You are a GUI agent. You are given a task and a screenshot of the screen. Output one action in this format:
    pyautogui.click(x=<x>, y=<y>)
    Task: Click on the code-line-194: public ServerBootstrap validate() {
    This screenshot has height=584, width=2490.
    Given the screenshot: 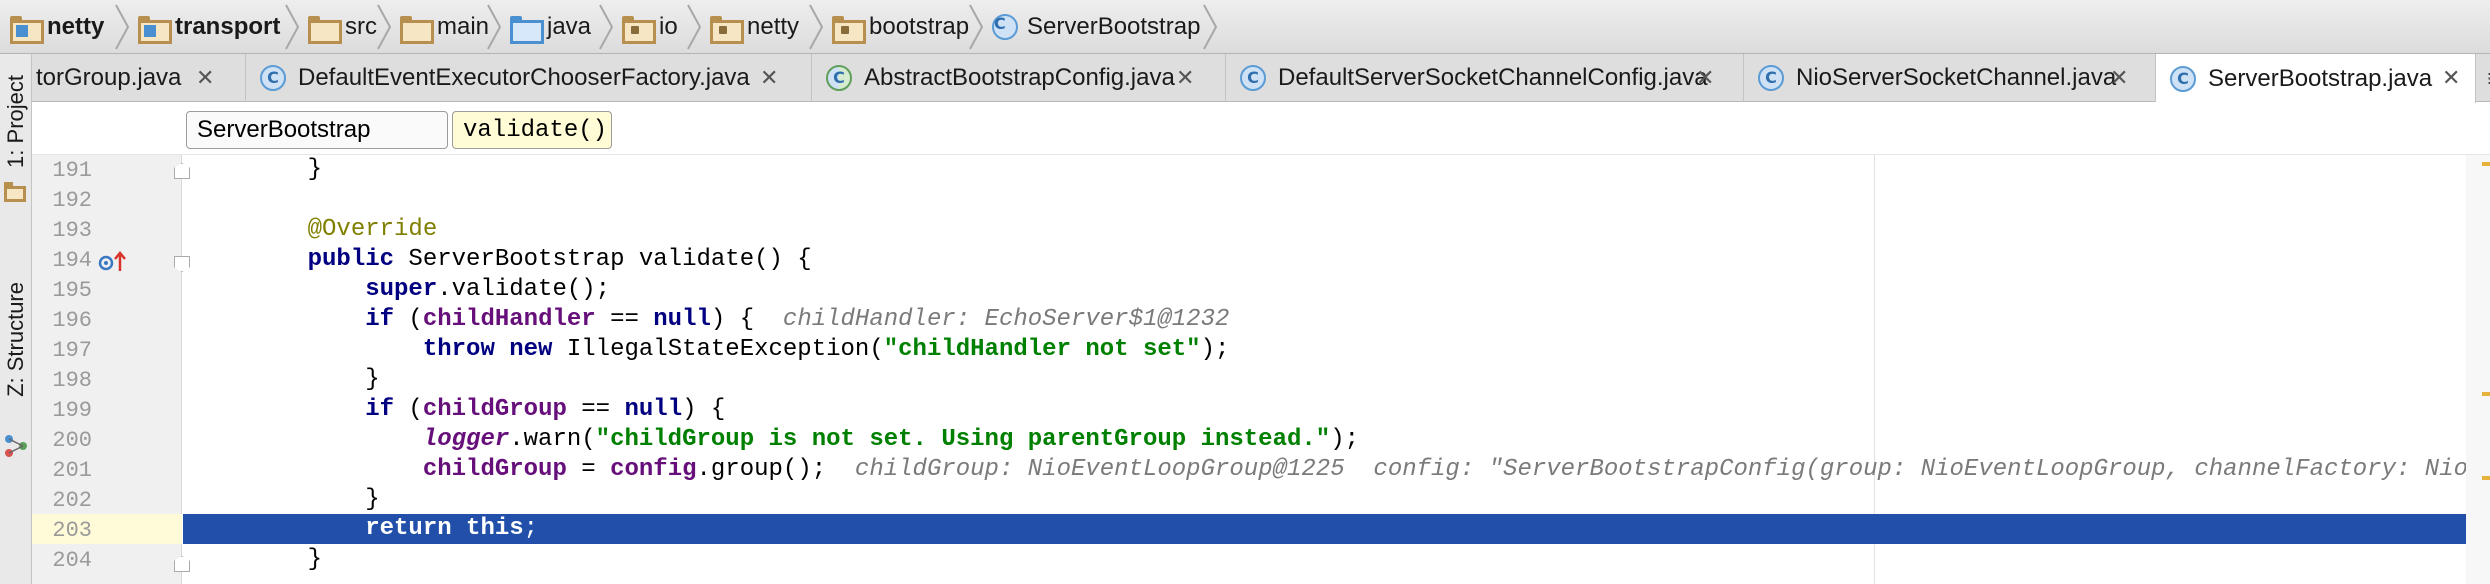 What is the action you would take?
    pyautogui.click(x=559, y=259)
    